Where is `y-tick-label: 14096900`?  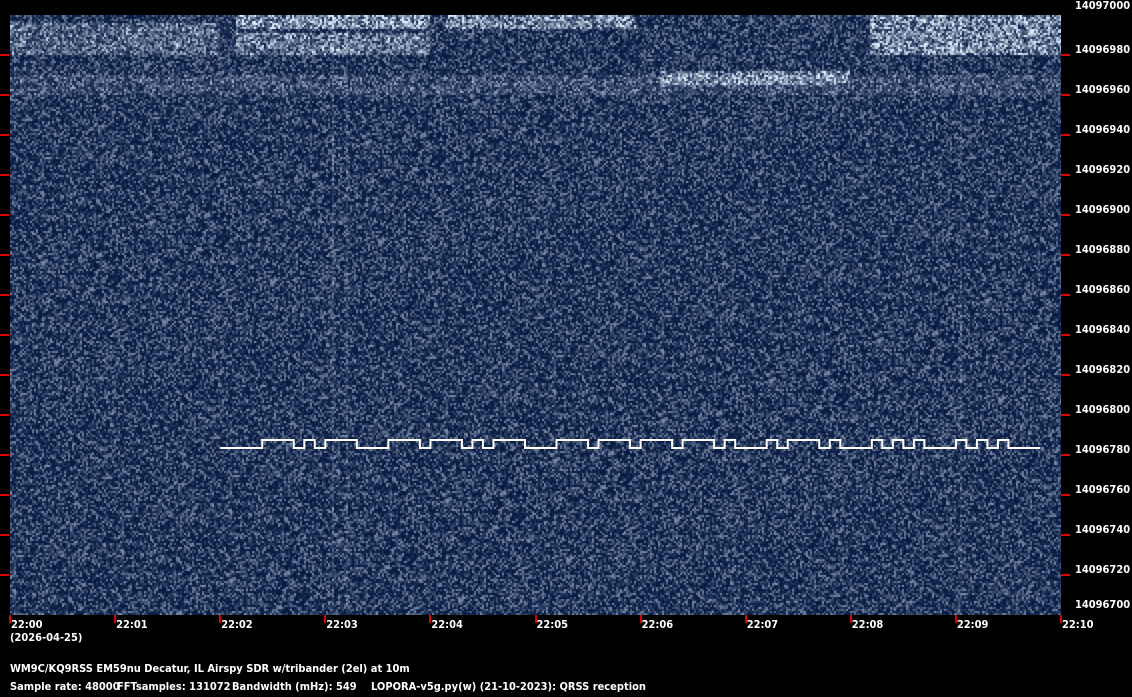
y-tick-label: 14096900 is located at coordinates (1103, 209).